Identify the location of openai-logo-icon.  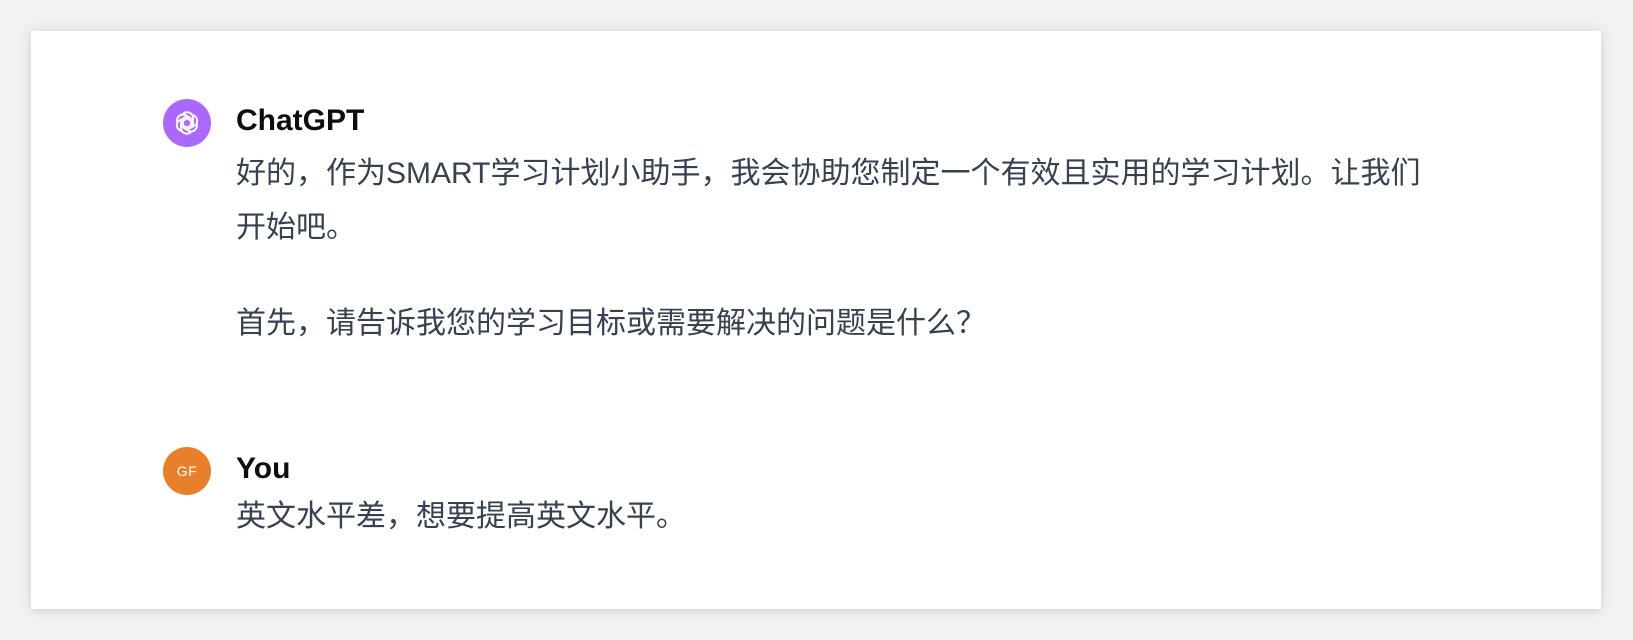
(187, 123).